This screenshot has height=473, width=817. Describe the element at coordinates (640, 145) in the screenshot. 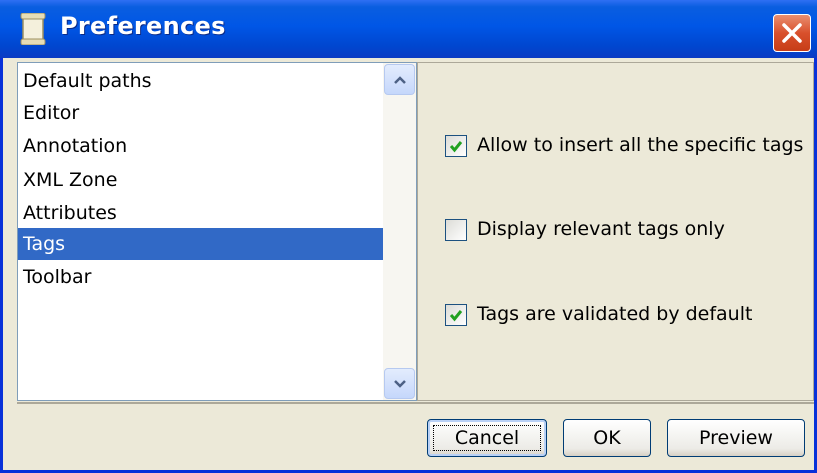

I see `option-label: Allow to insert all the specific tags` at that location.